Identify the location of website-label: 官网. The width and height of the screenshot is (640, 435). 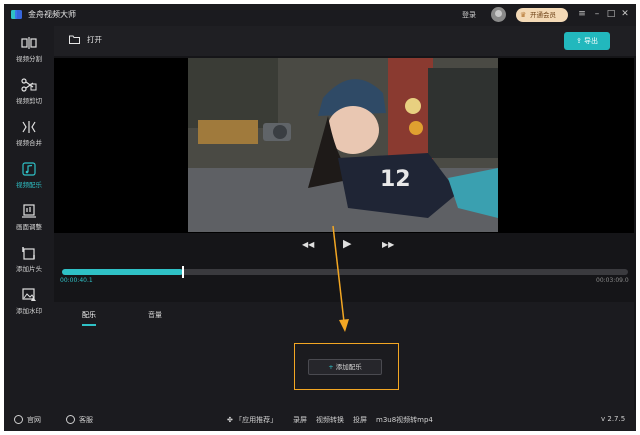
(34, 420).